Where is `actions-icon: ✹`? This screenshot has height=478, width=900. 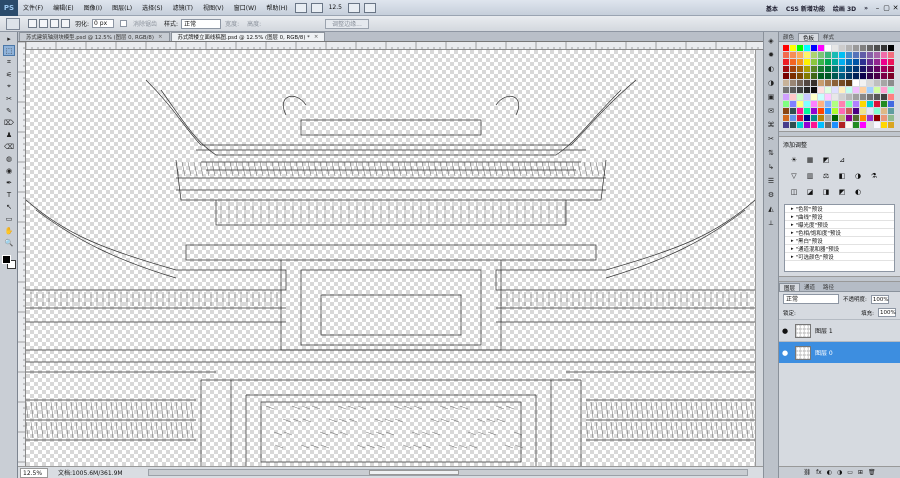 actions-icon: ✹ is located at coordinates (771, 55).